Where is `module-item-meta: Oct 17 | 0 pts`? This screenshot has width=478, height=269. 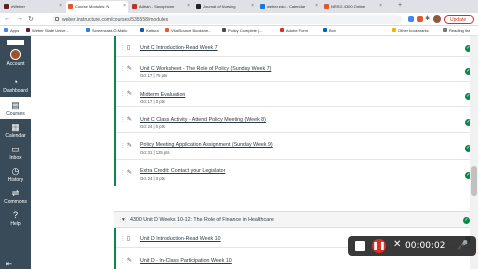 module-item-meta: Oct 17 | 0 pts is located at coordinates (152, 101).